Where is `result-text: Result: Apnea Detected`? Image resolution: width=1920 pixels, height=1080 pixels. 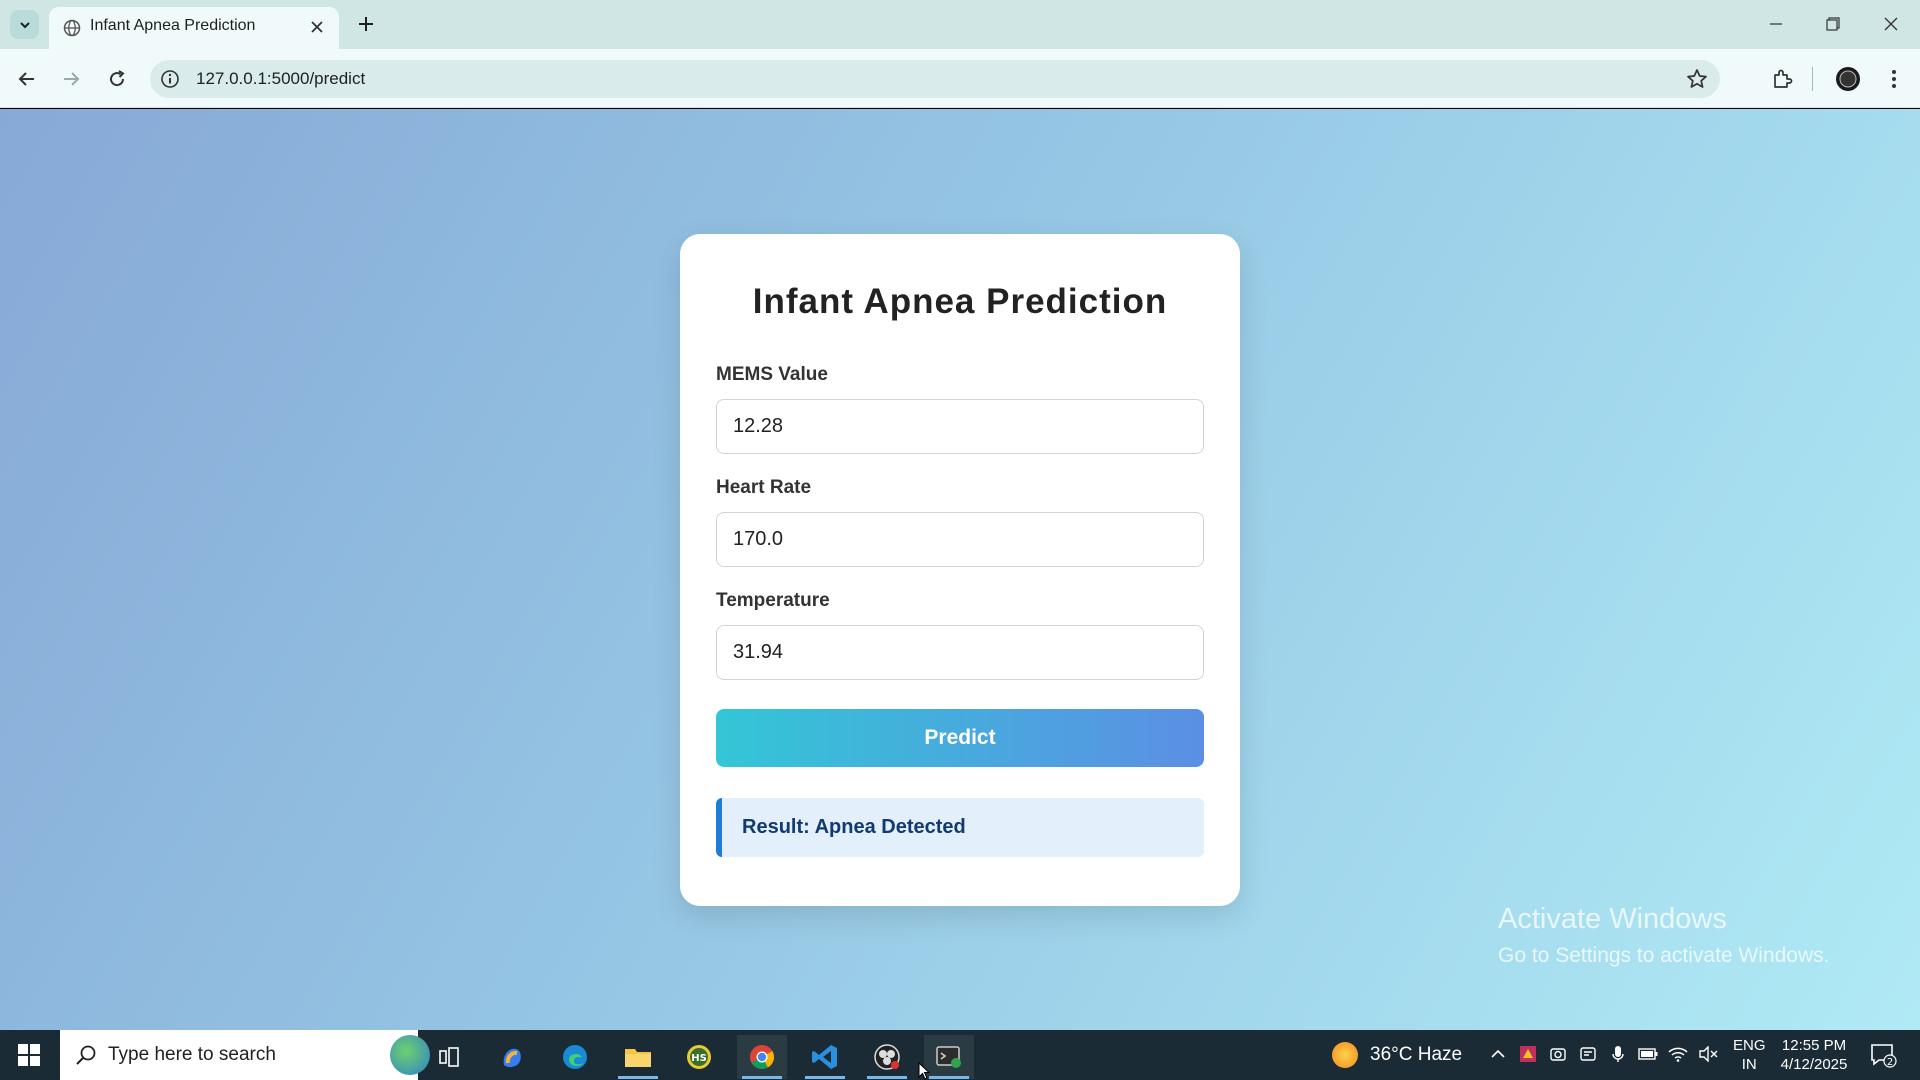 result-text: Result: Apnea Detected is located at coordinates (854, 827).